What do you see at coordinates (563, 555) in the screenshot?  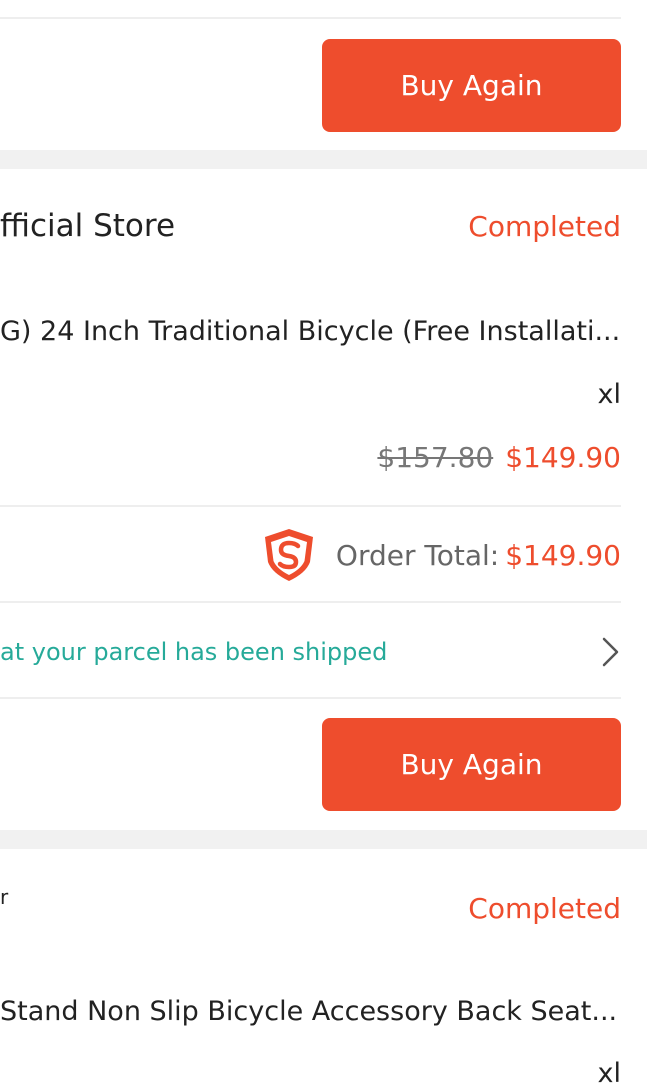 I see `order-total-value: $149.90` at bounding box center [563, 555].